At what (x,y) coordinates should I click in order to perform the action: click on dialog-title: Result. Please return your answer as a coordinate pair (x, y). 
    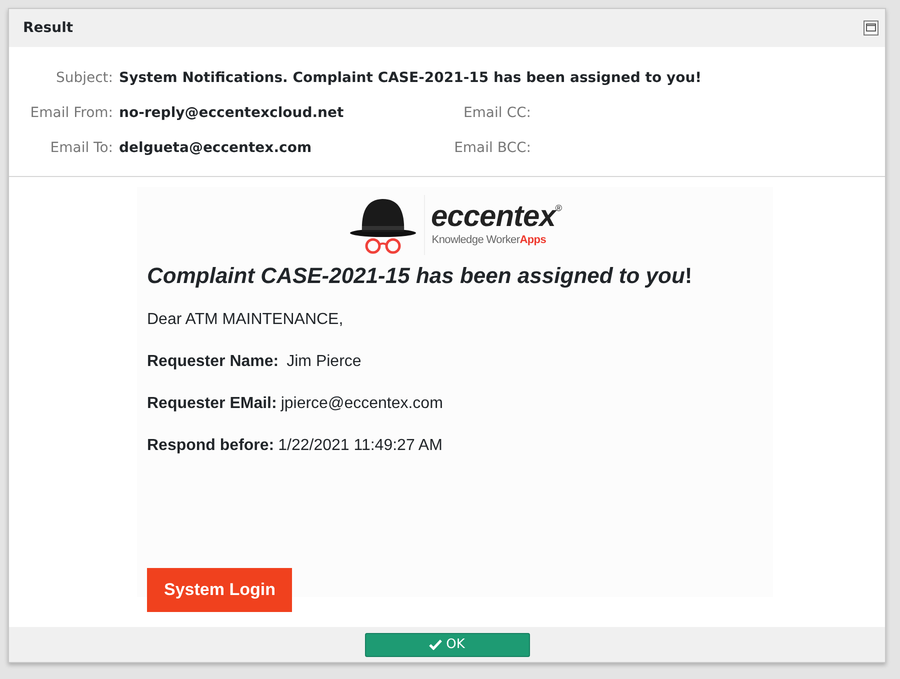
    Looking at the image, I should click on (48, 28).